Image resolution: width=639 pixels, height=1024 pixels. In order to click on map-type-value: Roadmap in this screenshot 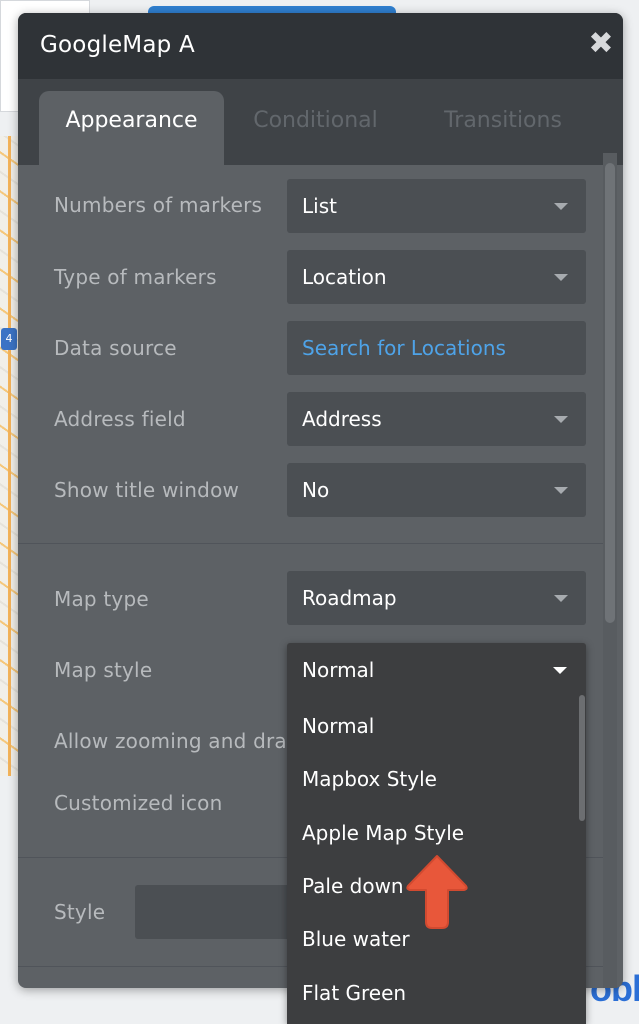, I will do `click(349, 598)`.